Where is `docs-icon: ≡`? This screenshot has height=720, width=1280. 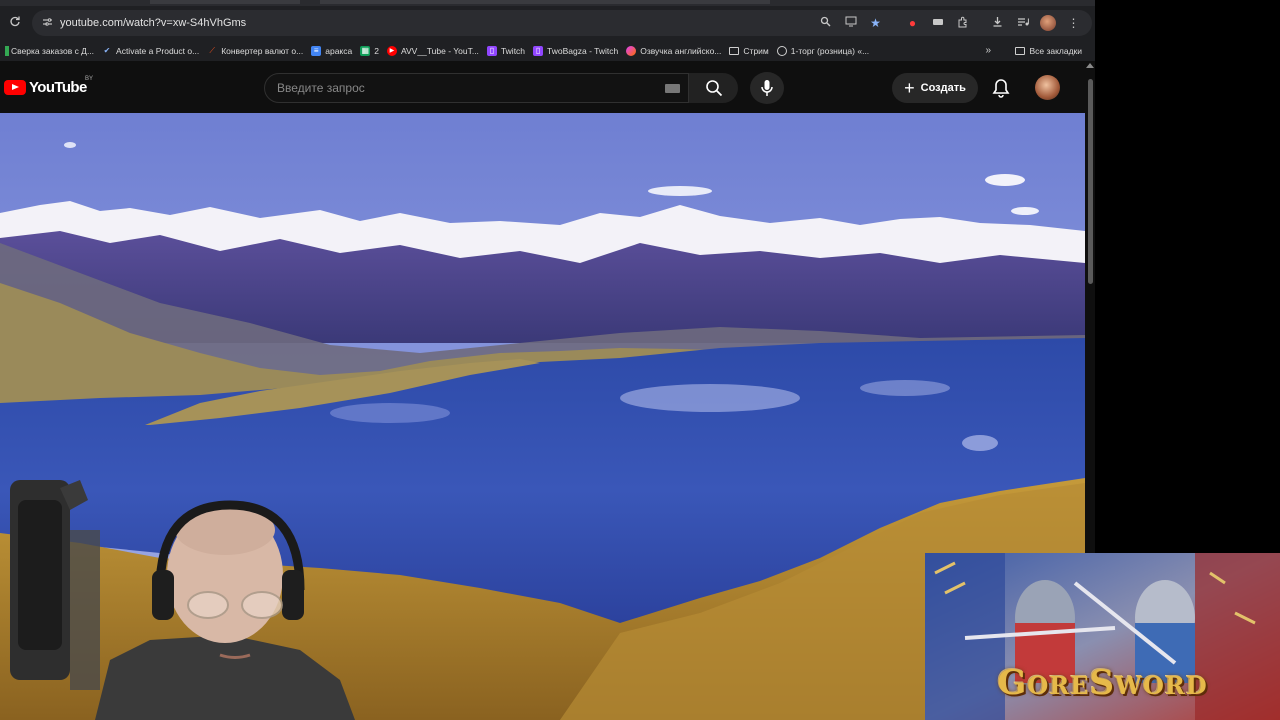
docs-icon: ≡ is located at coordinates (316, 50).